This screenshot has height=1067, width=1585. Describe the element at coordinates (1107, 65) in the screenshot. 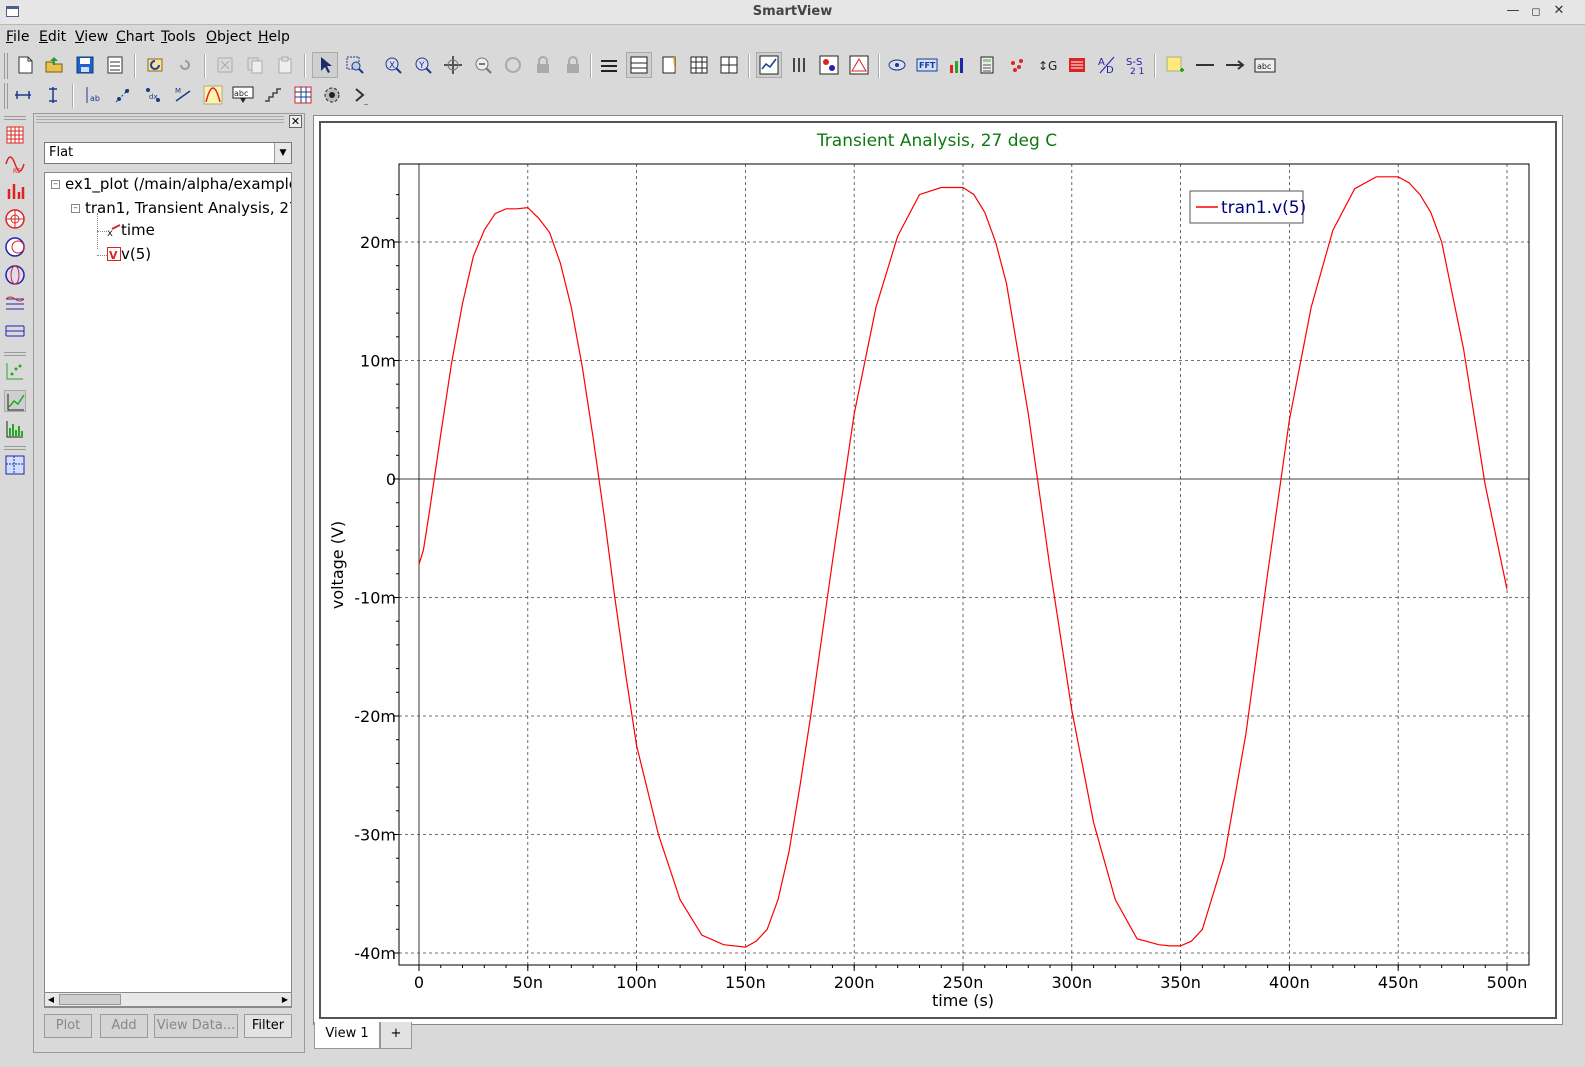

I see `ad-converter-icon: AD` at that location.